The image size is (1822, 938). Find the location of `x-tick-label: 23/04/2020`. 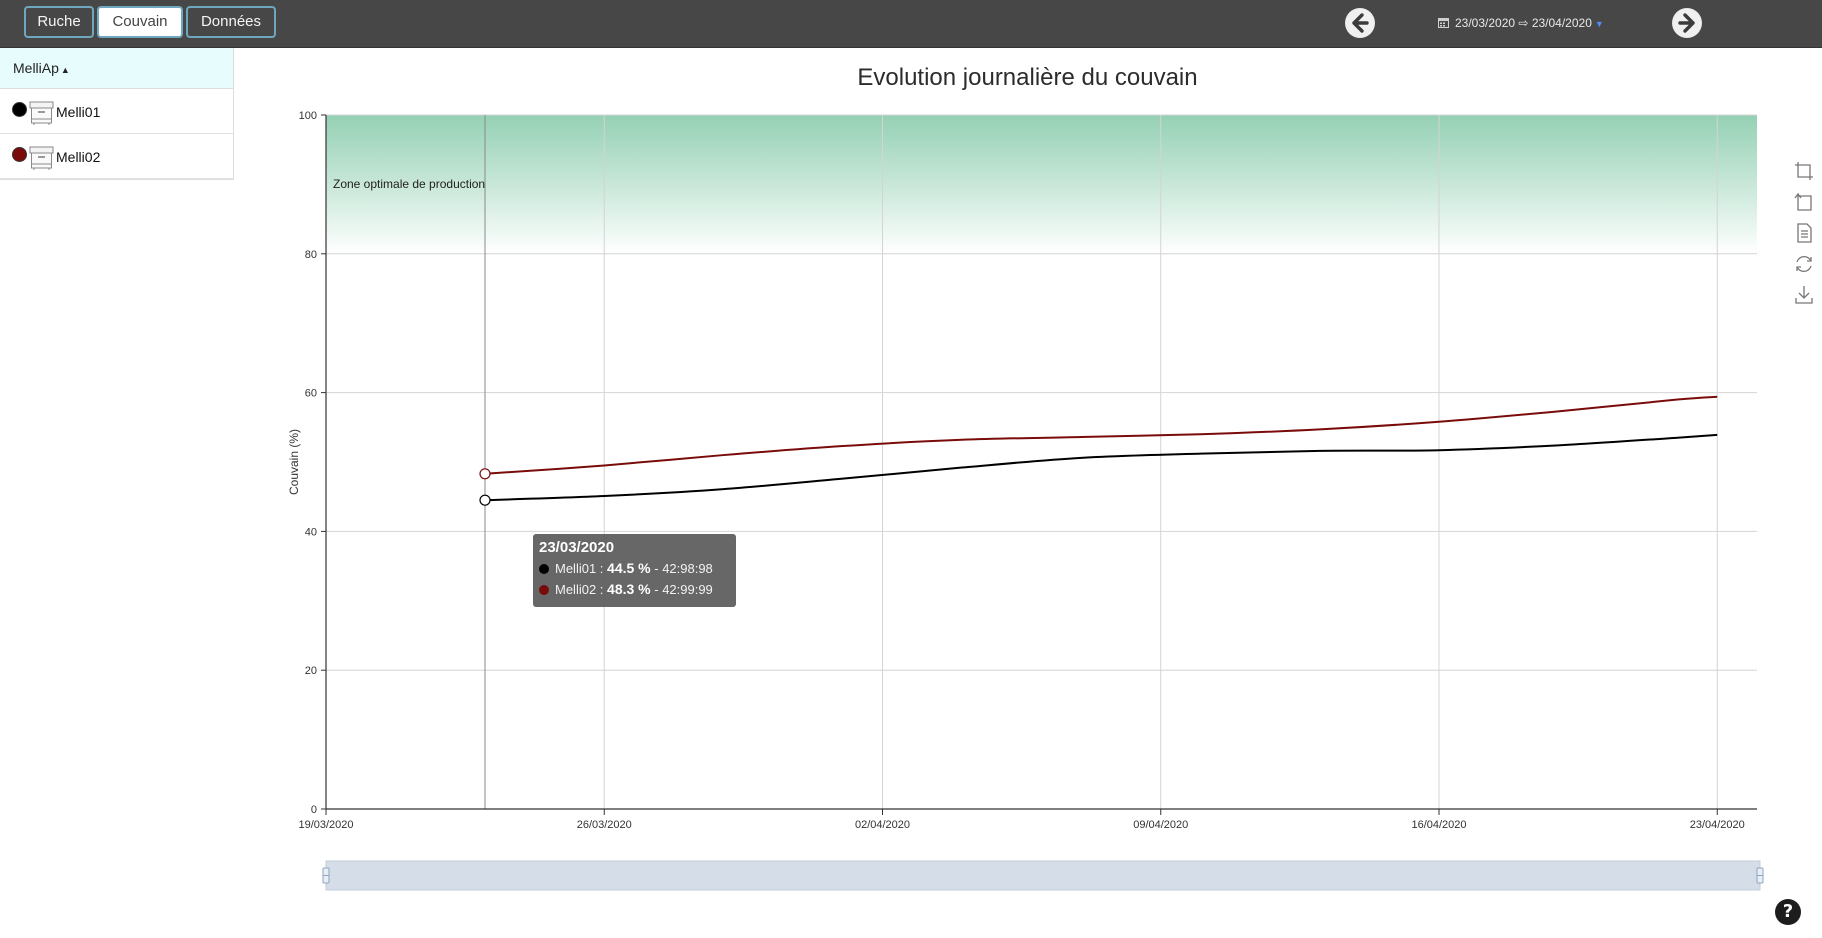

x-tick-label: 23/04/2020 is located at coordinates (1717, 825).